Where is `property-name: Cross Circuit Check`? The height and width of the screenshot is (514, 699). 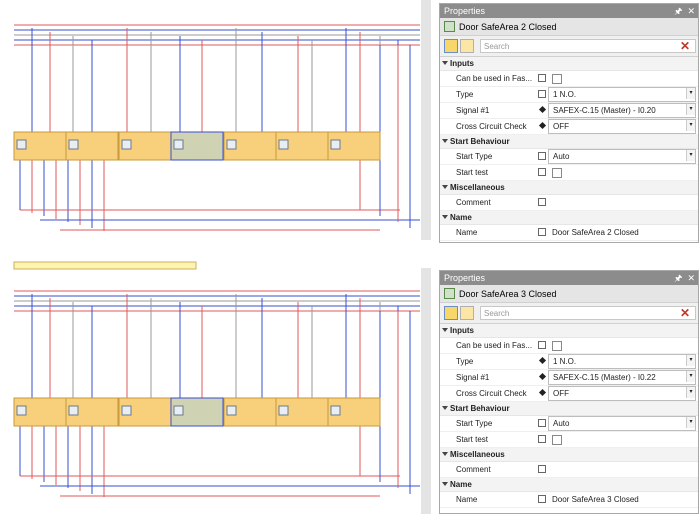
property-name: Cross Circuit Check is located at coordinates (491, 126).